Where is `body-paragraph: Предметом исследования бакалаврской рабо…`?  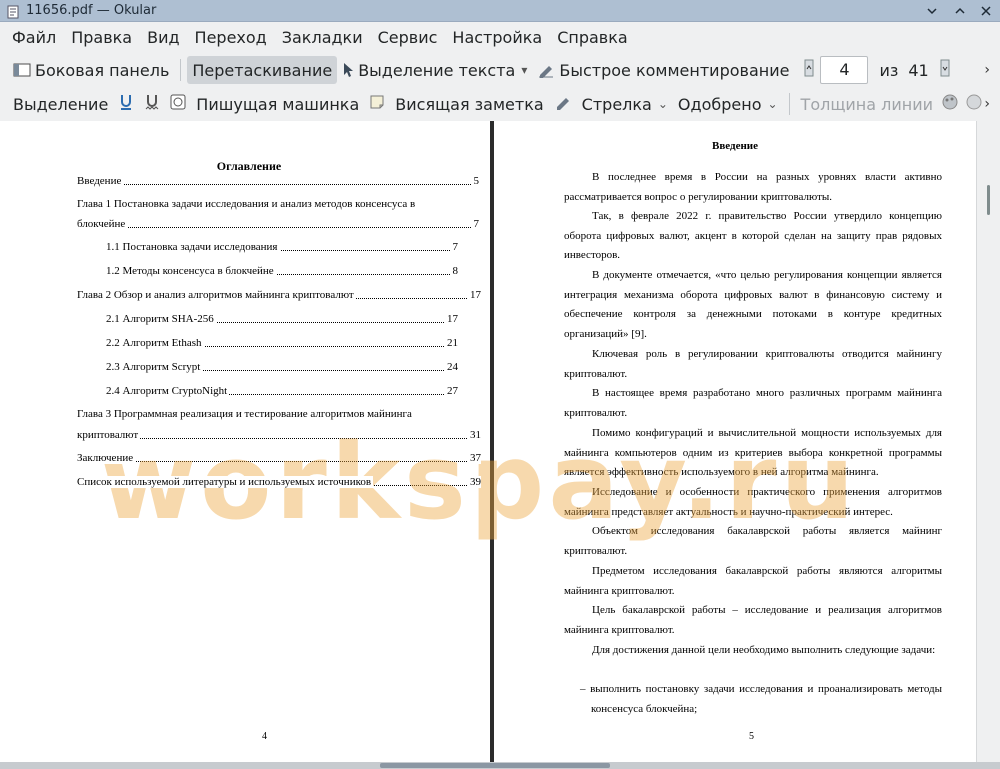 body-paragraph: Предметом исследования бакалаврской рабо… is located at coordinates (753, 581).